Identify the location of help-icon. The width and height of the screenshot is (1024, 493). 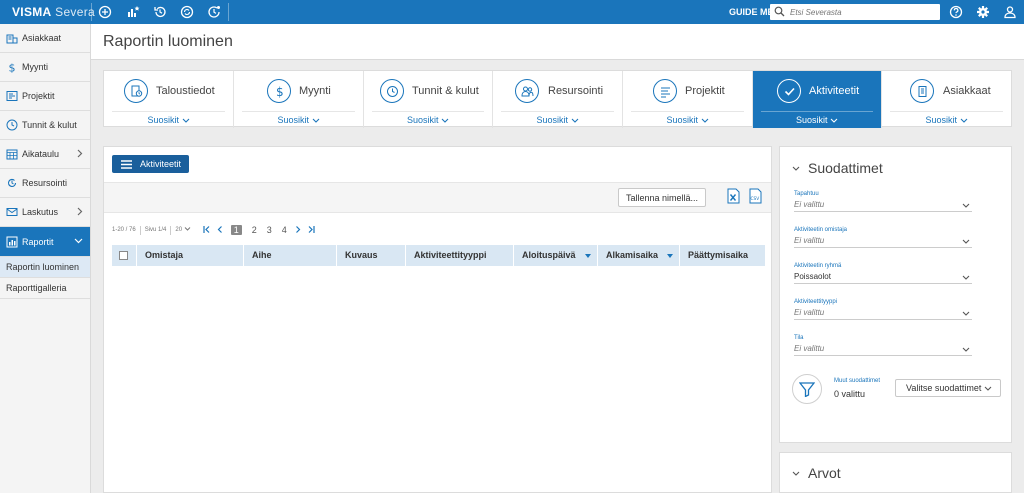
(956, 12).